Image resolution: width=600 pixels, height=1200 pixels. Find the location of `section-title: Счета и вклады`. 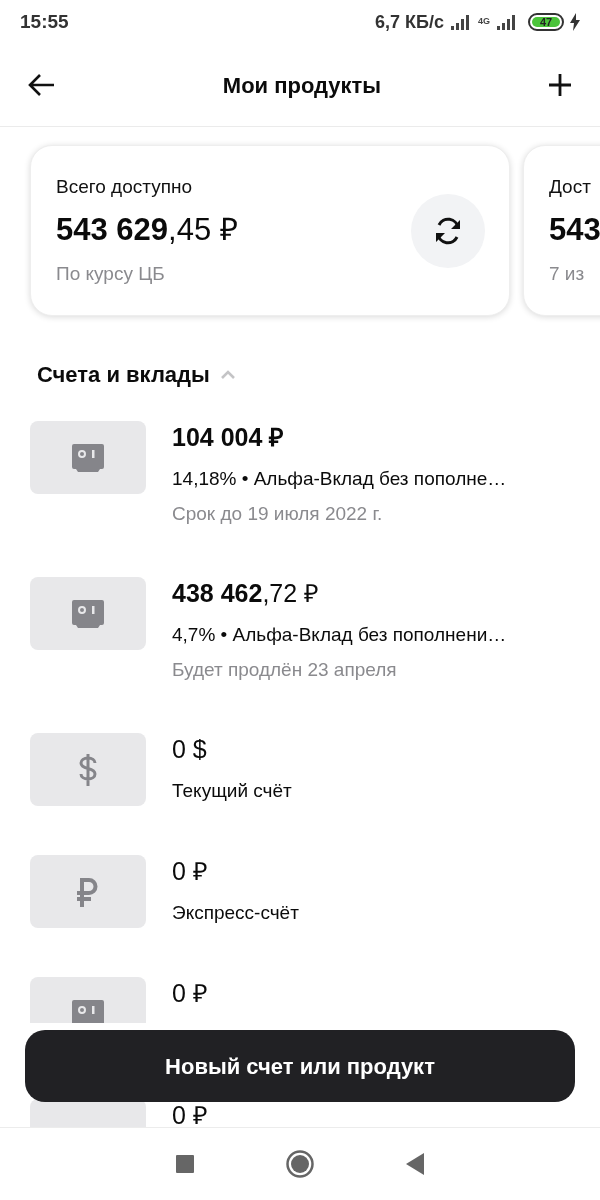

section-title: Счета и вклады is located at coordinates (123, 374).